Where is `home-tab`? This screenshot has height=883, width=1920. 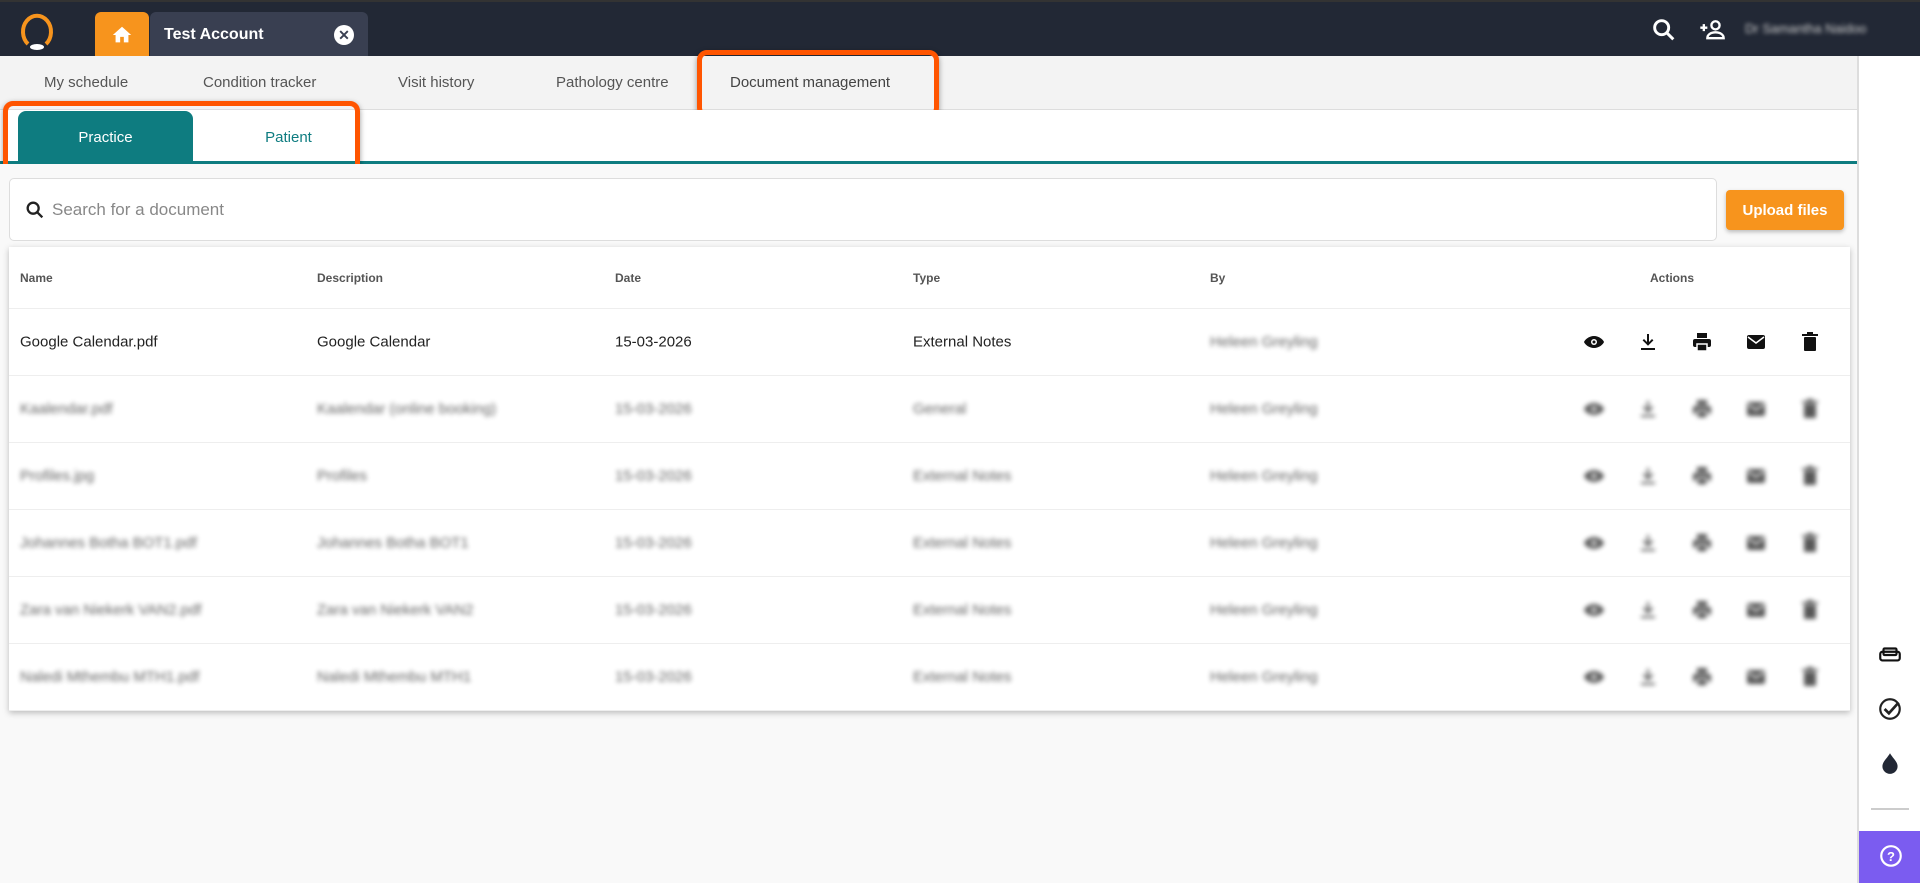
home-tab is located at coordinates (122, 35).